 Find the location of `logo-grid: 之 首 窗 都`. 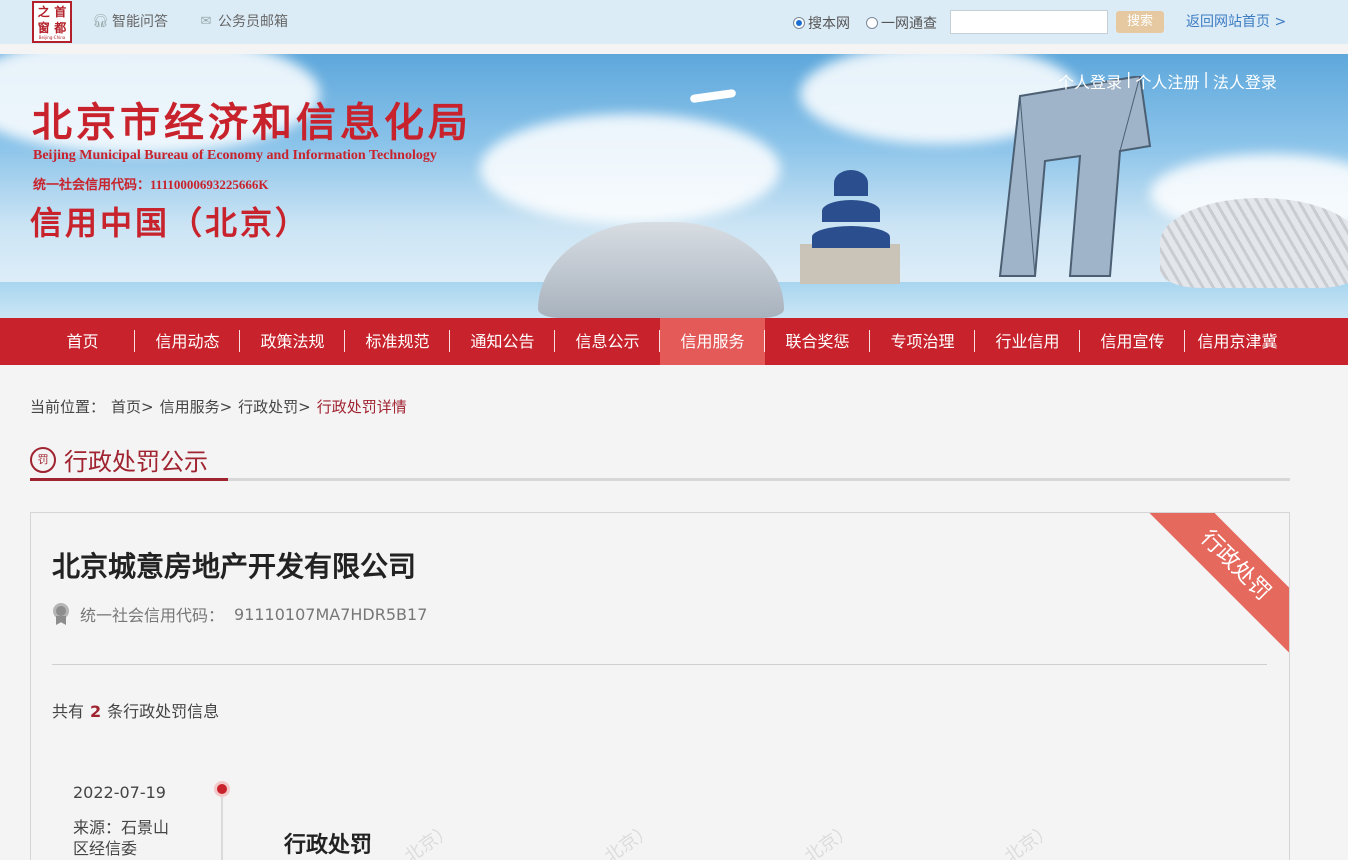

logo-grid: 之 首 窗 都 is located at coordinates (52, 20).